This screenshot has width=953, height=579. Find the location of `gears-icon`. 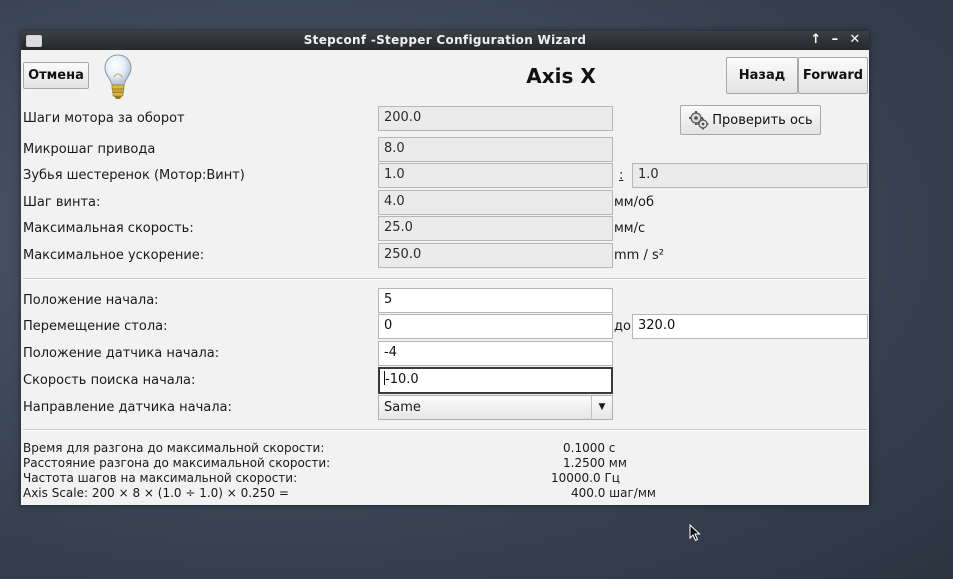

gears-icon is located at coordinates (699, 120).